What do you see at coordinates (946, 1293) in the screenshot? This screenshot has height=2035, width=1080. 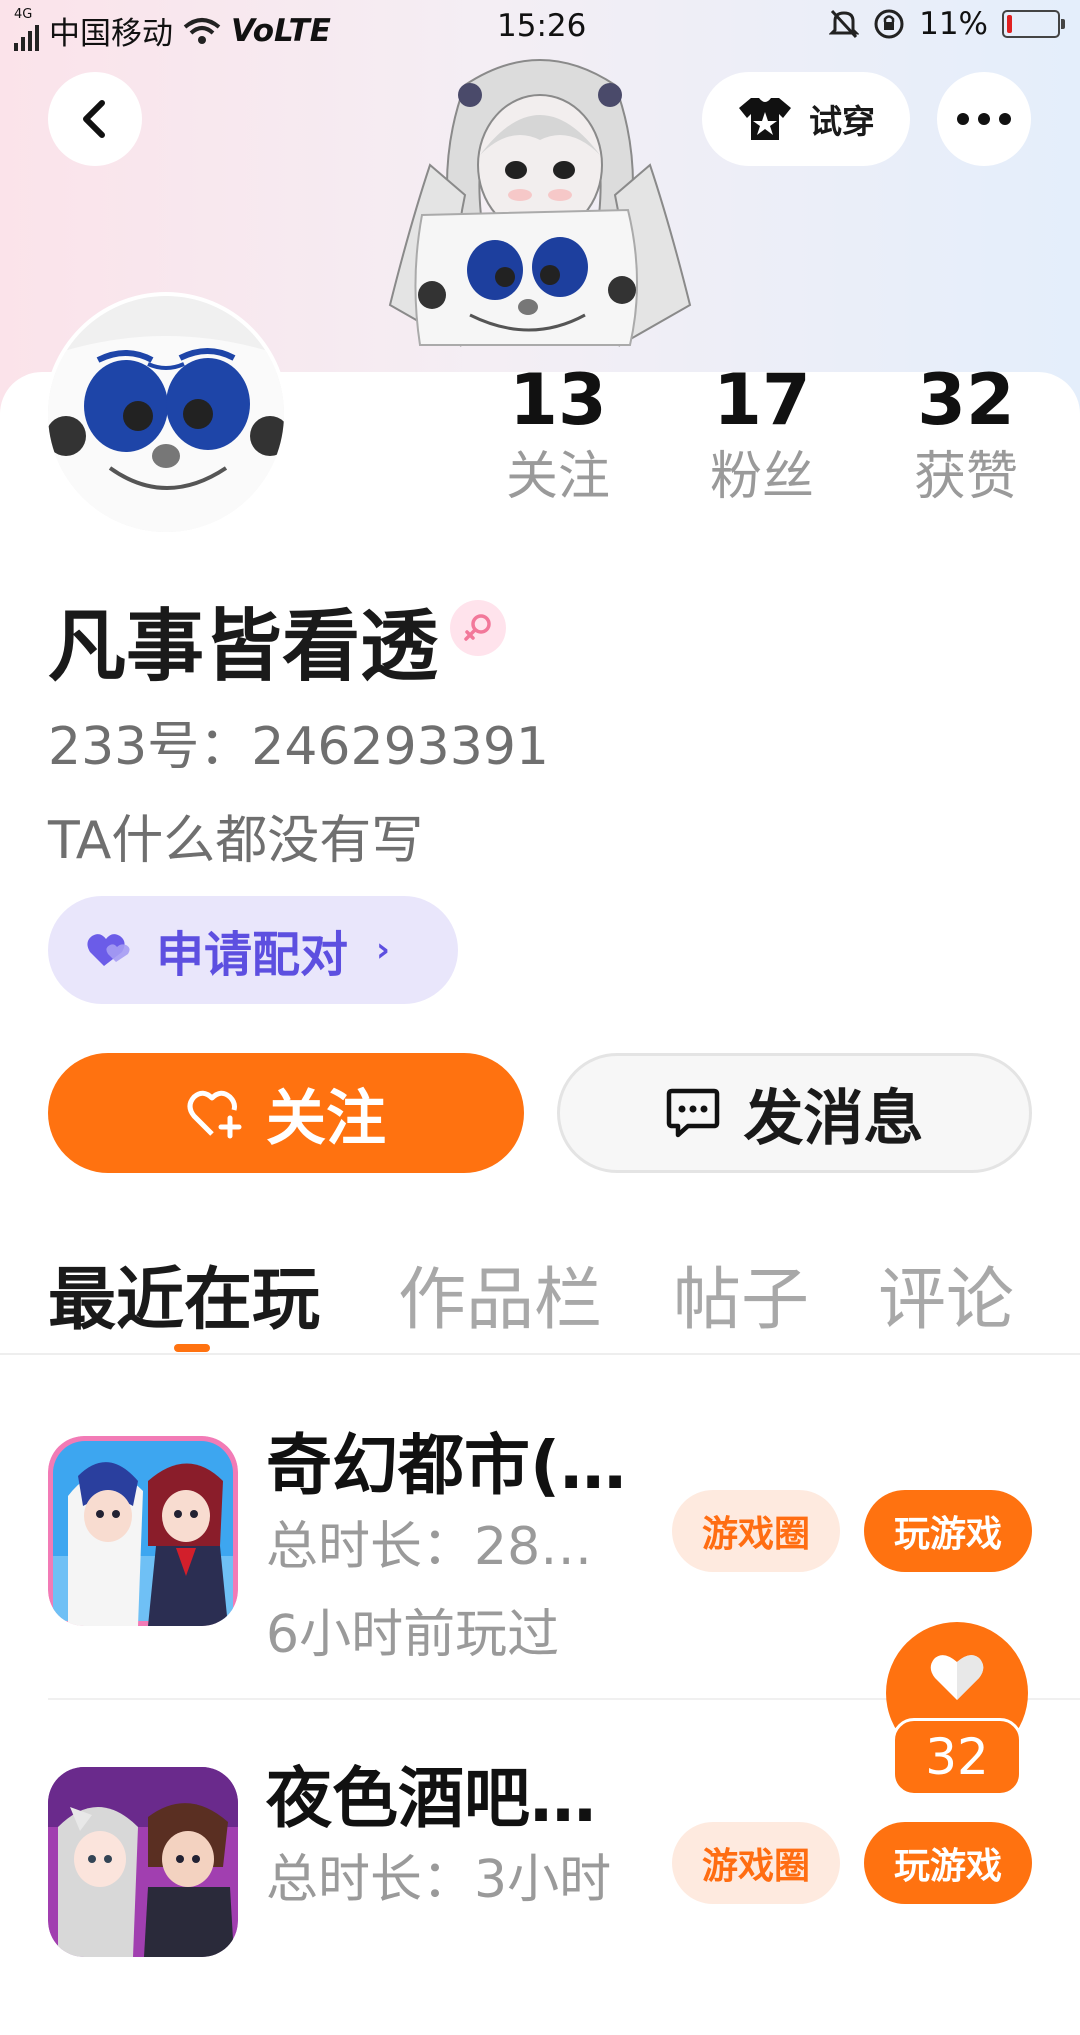 I see `tab-comments: 评论` at bounding box center [946, 1293].